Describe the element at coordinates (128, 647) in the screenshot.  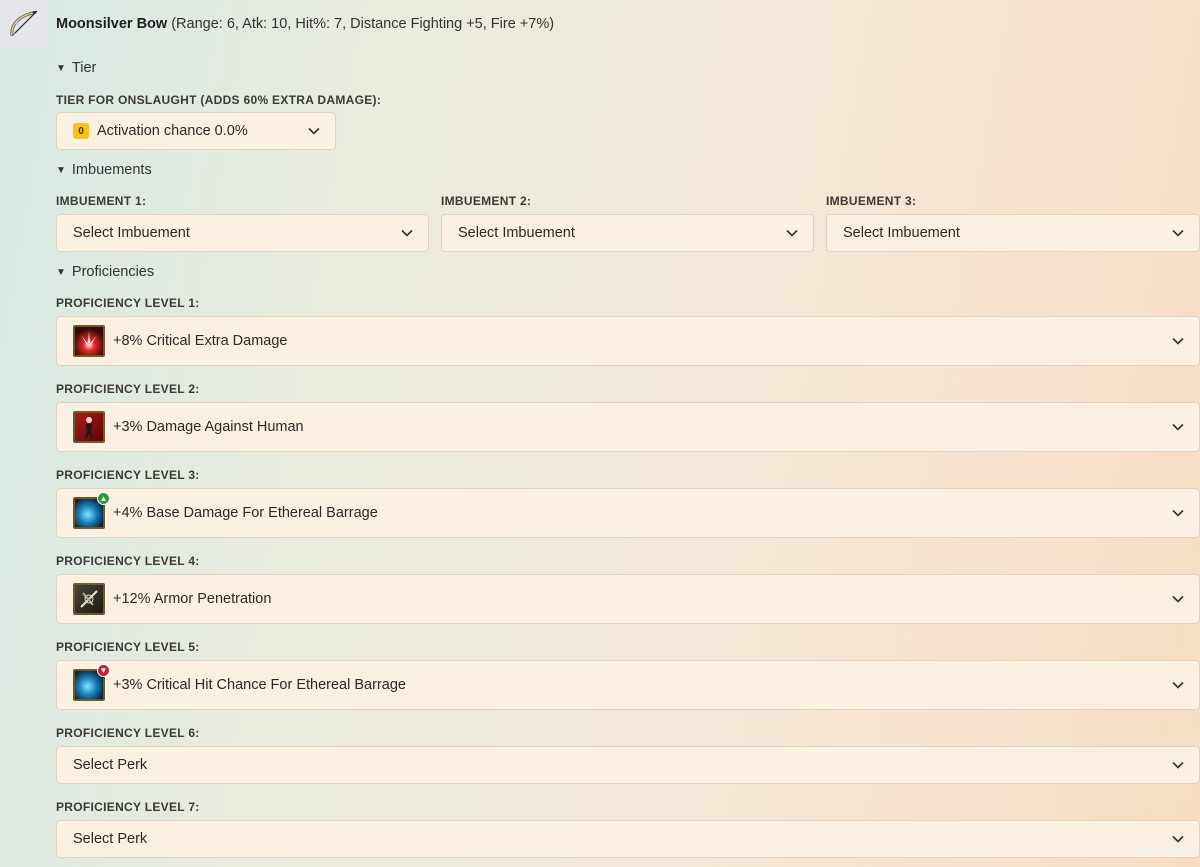
I see `proficiency-5-label: PROFICIENCY LEVEL 5:` at that location.